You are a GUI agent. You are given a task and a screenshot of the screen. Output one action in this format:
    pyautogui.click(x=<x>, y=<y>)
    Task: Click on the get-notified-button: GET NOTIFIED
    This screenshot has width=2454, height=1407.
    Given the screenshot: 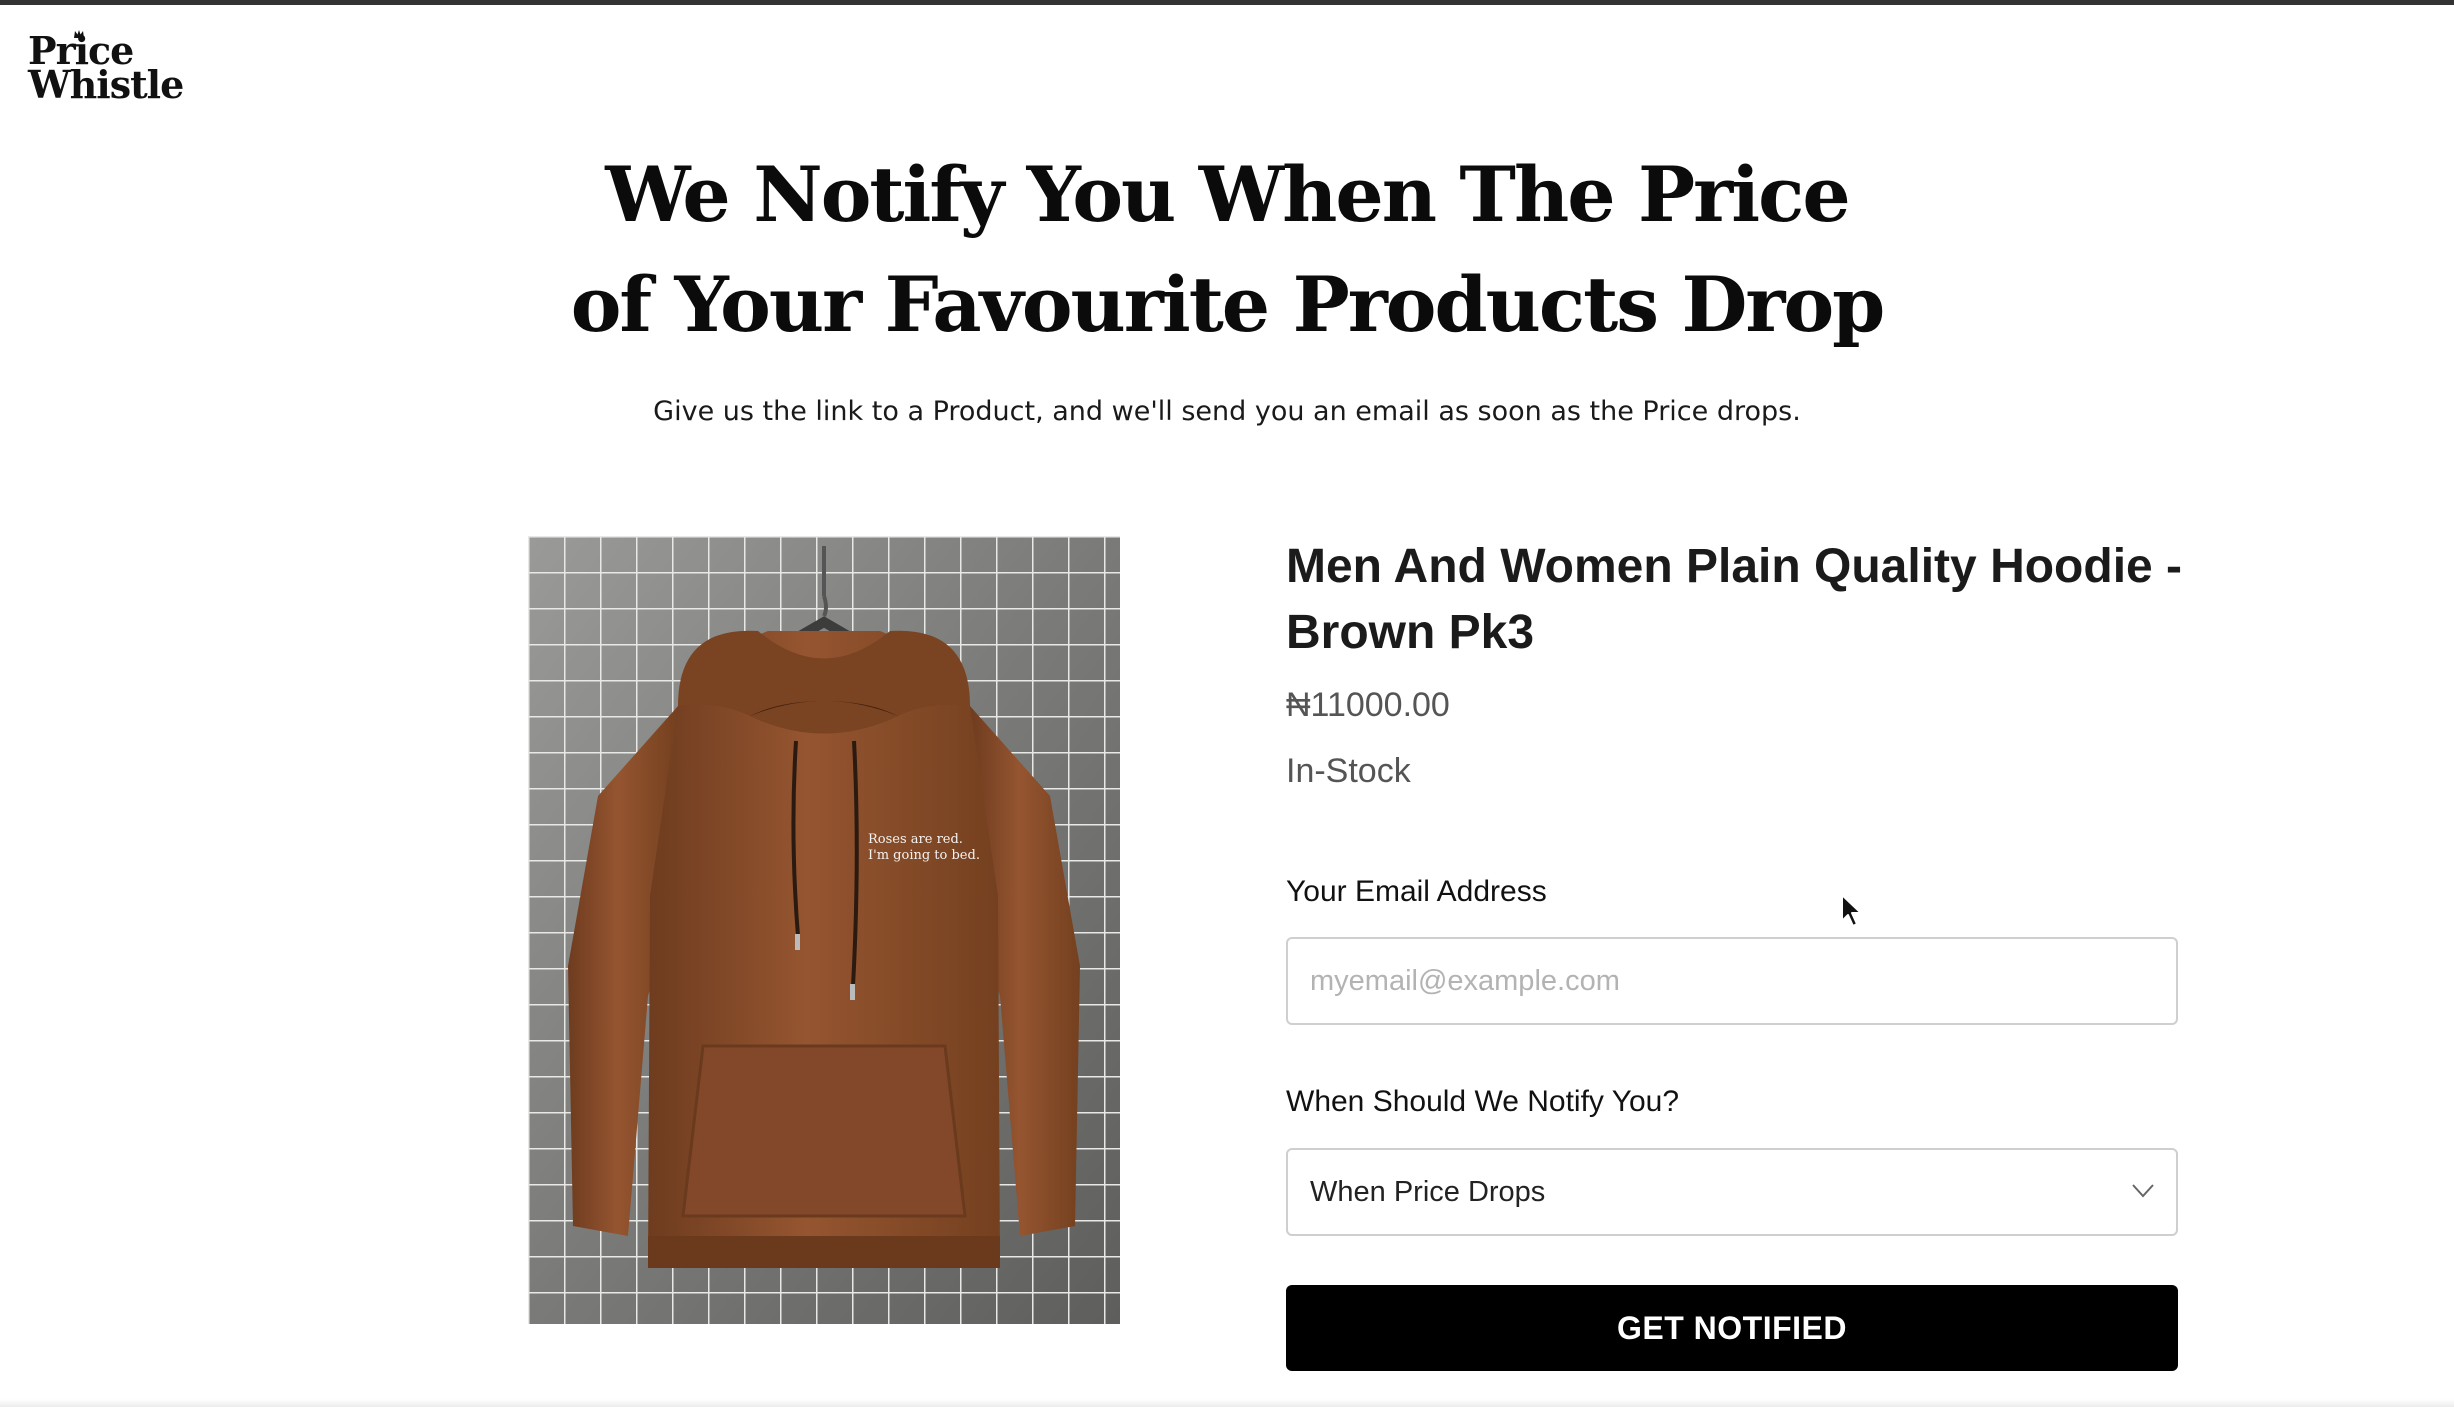 What is the action you would take?
    pyautogui.click(x=1732, y=1328)
    